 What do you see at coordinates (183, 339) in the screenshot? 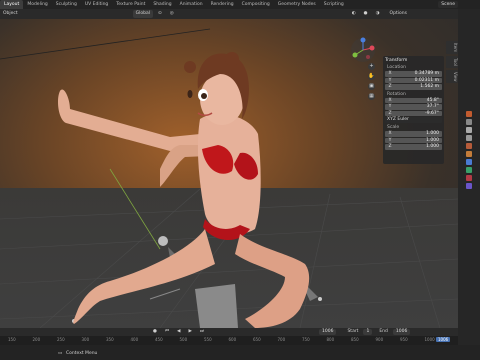
I see `frame-tick: 500` at bounding box center [183, 339].